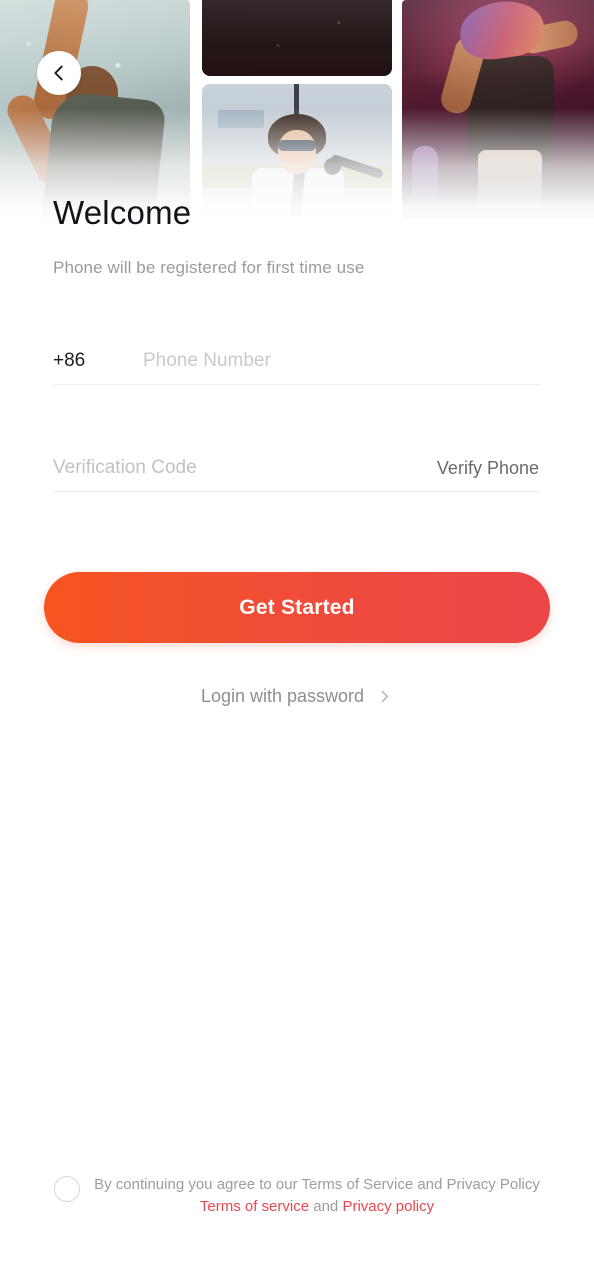 This screenshot has width=594, height=1280. I want to click on agree-terms-checkbox, so click(67, 1189).